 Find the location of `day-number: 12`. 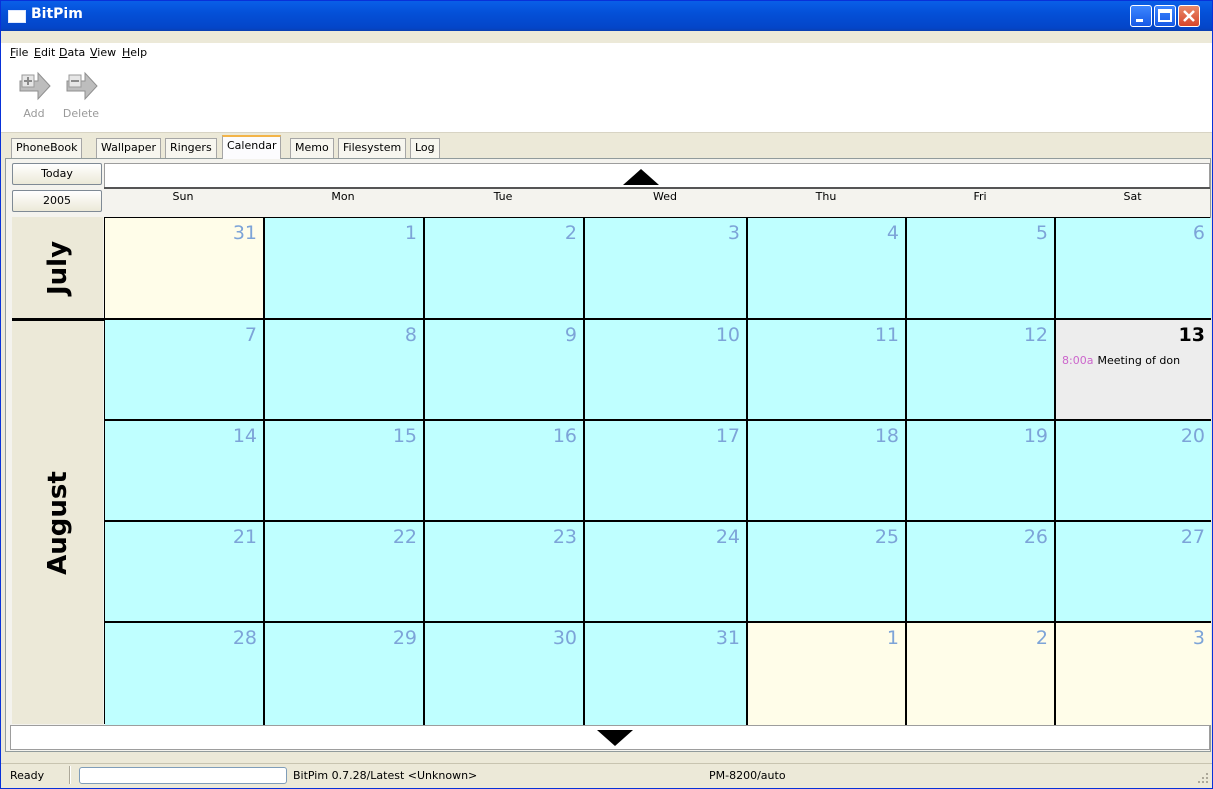

day-number: 12 is located at coordinates (1035, 335).